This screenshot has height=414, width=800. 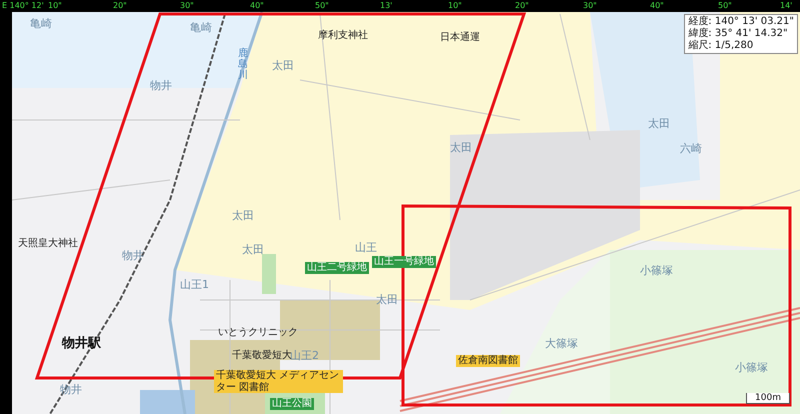 I want to click on place-name: 山王2, so click(x=304, y=356).